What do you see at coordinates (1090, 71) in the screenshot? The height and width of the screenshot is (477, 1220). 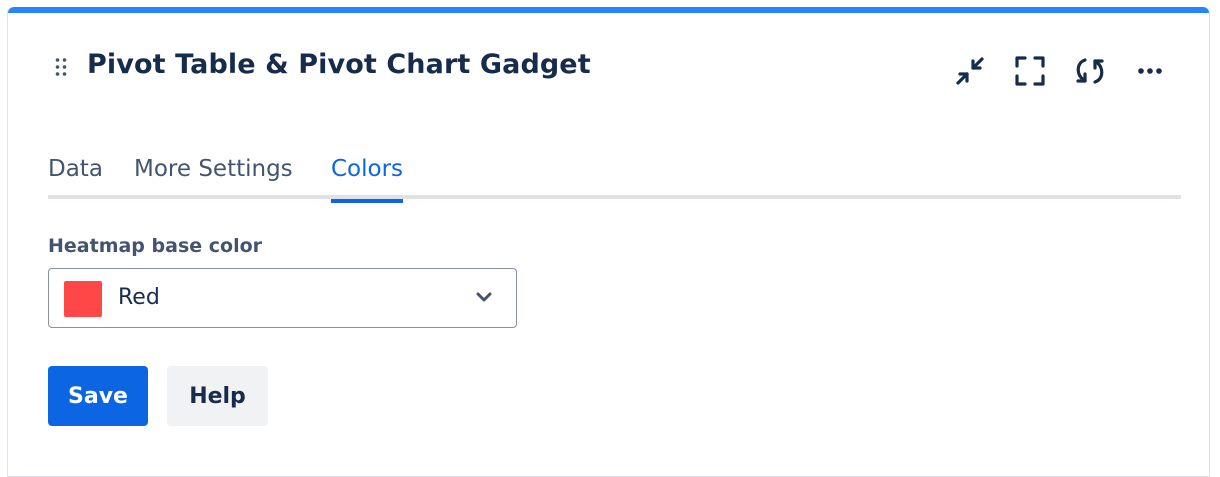 I see `refresh-icon` at bounding box center [1090, 71].